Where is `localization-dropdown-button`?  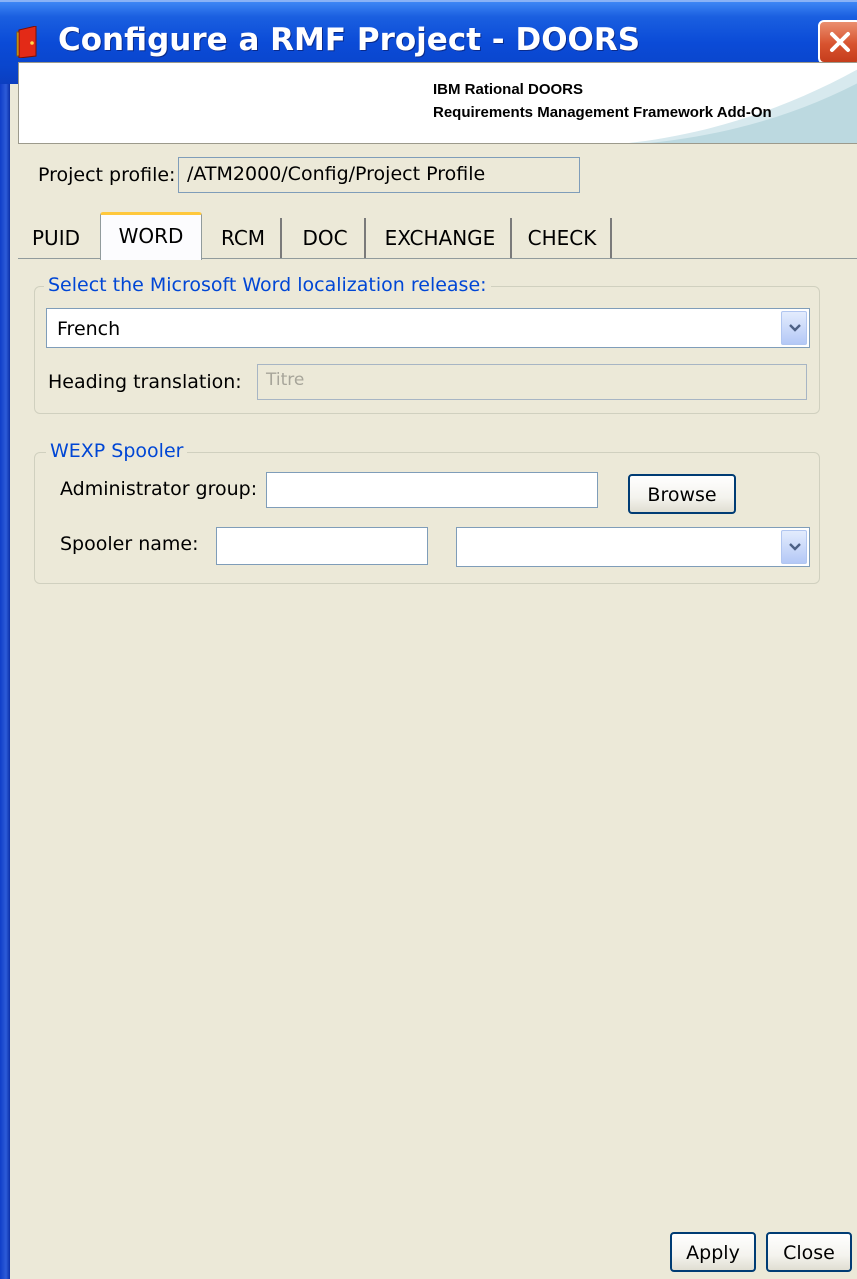 localization-dropdown-button is located at coordinates (794, 328).